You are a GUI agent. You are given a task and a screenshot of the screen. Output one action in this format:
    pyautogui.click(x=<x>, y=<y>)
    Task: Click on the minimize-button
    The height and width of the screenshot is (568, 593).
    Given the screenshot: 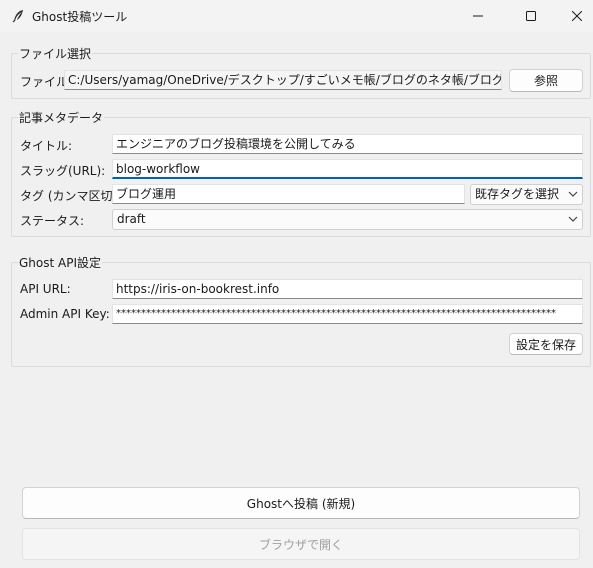 What is the action you would take?
    pyautogui.click(x=478, y=16)
    